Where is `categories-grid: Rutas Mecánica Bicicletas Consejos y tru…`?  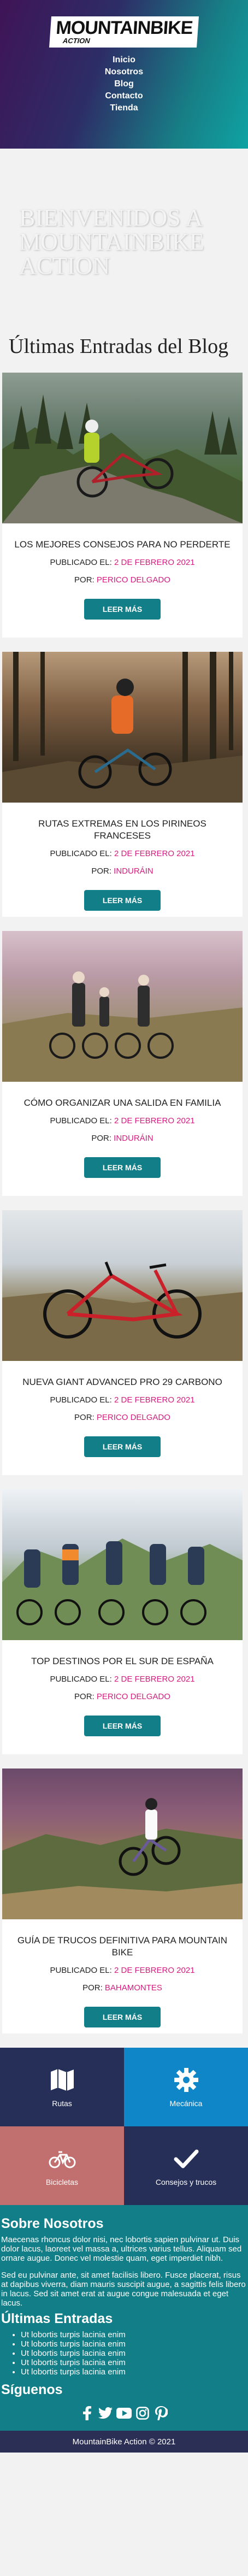 categories-grid: Rutas Mecánica Bicicletas Consejos y tru… is located at coordinates (124, 2126).